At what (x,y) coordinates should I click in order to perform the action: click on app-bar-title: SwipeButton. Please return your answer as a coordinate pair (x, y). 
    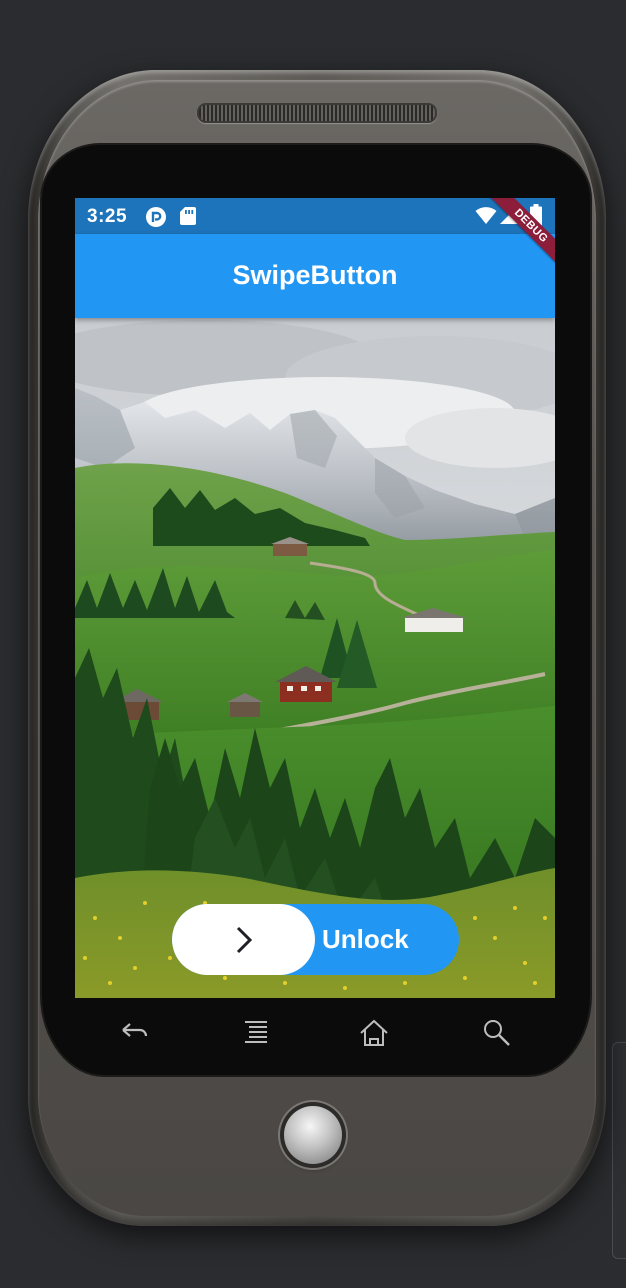
    Looking at the image, I should click on (315, 275).